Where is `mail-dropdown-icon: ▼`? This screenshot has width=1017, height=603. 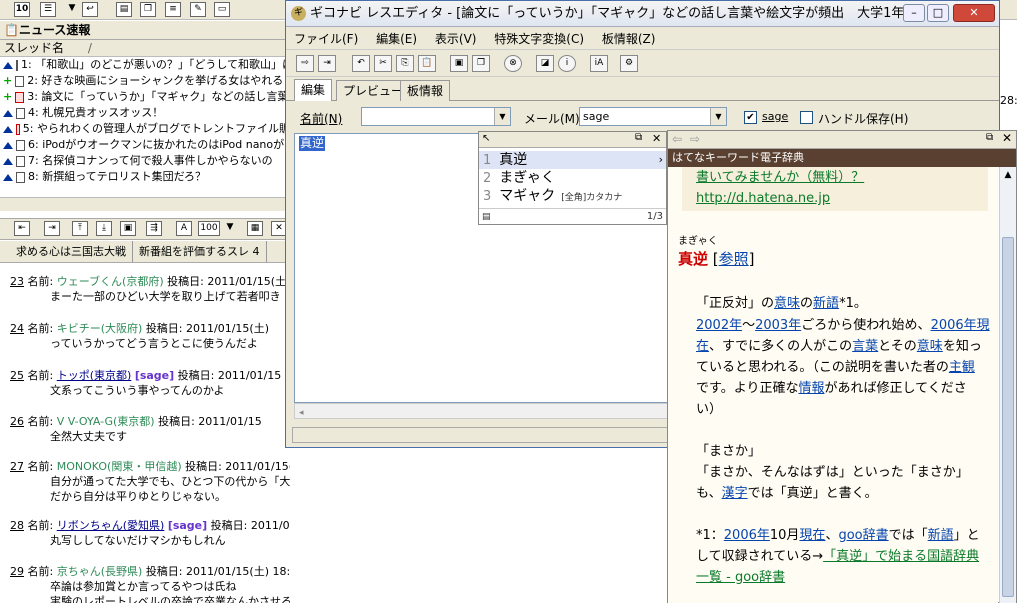 mail-dropdown-icon: ▼ is located at coordinates (718, 116).